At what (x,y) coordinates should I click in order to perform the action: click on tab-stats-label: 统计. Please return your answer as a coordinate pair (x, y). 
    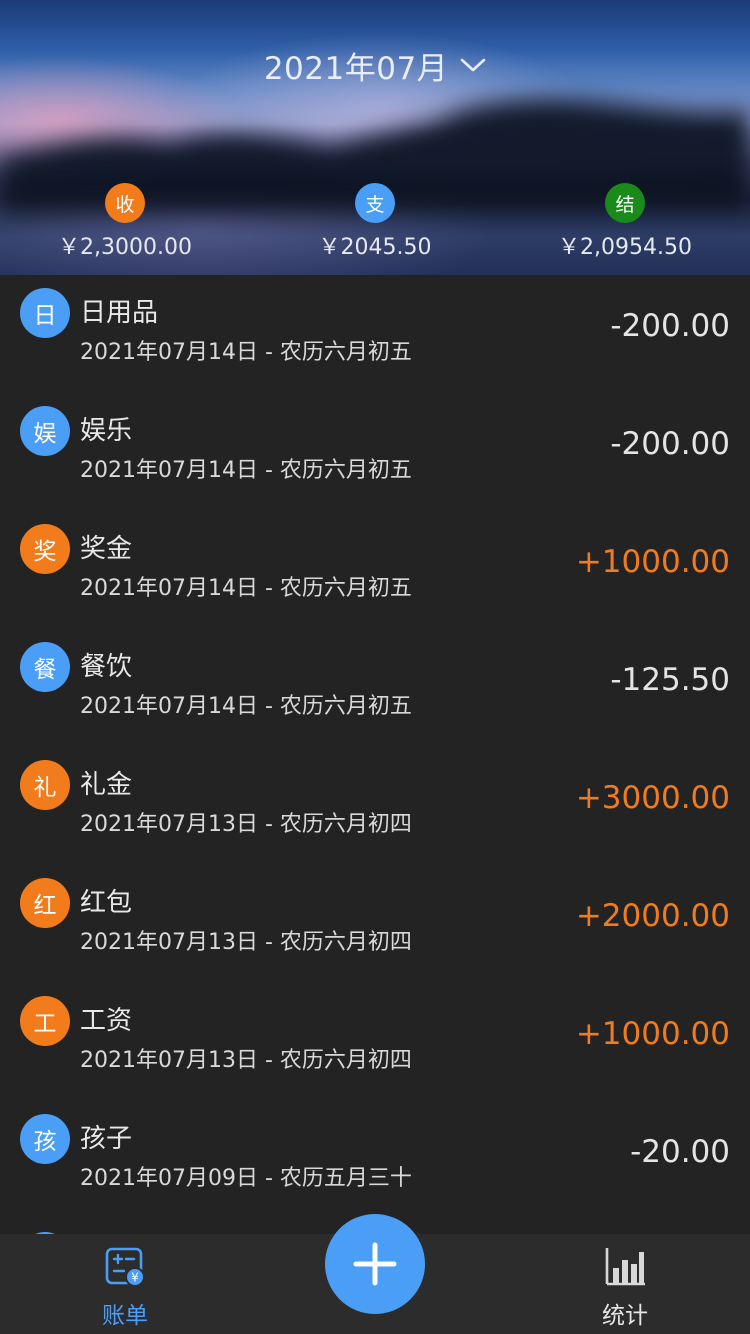
    Looking at the image, I should click on (625, 1316).